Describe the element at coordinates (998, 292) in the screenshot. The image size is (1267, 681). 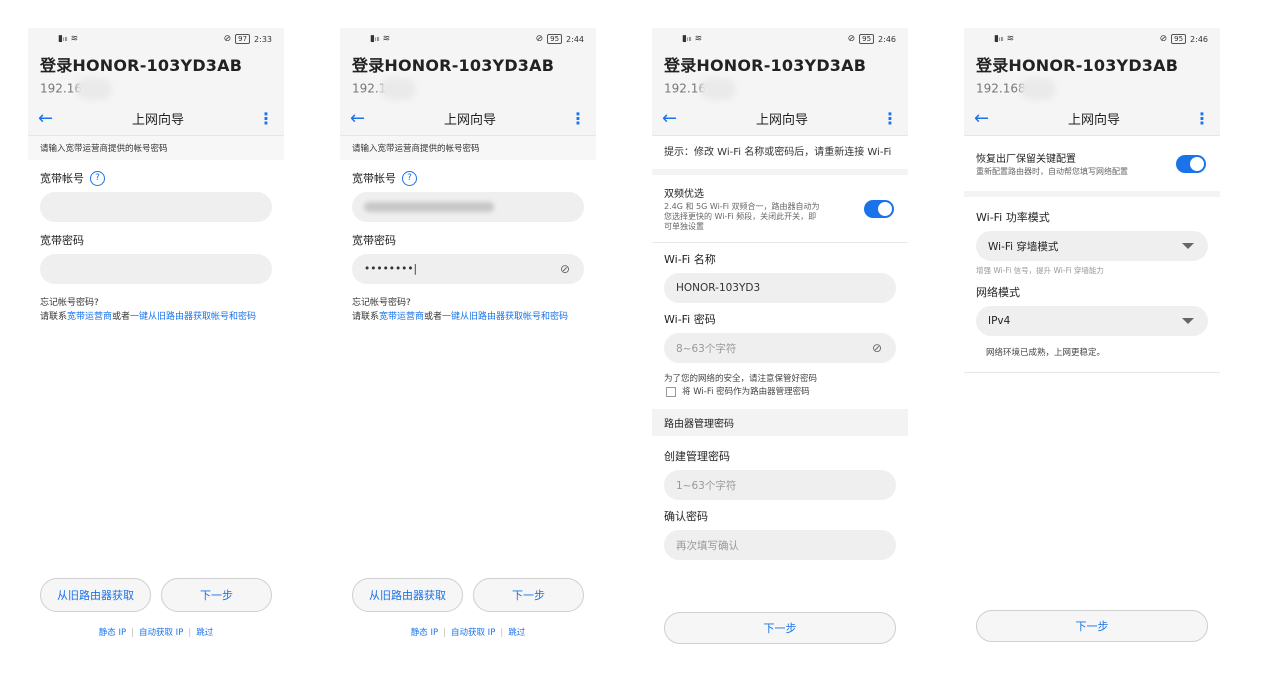
I see `network-mode-label: 网络模式` at that location.